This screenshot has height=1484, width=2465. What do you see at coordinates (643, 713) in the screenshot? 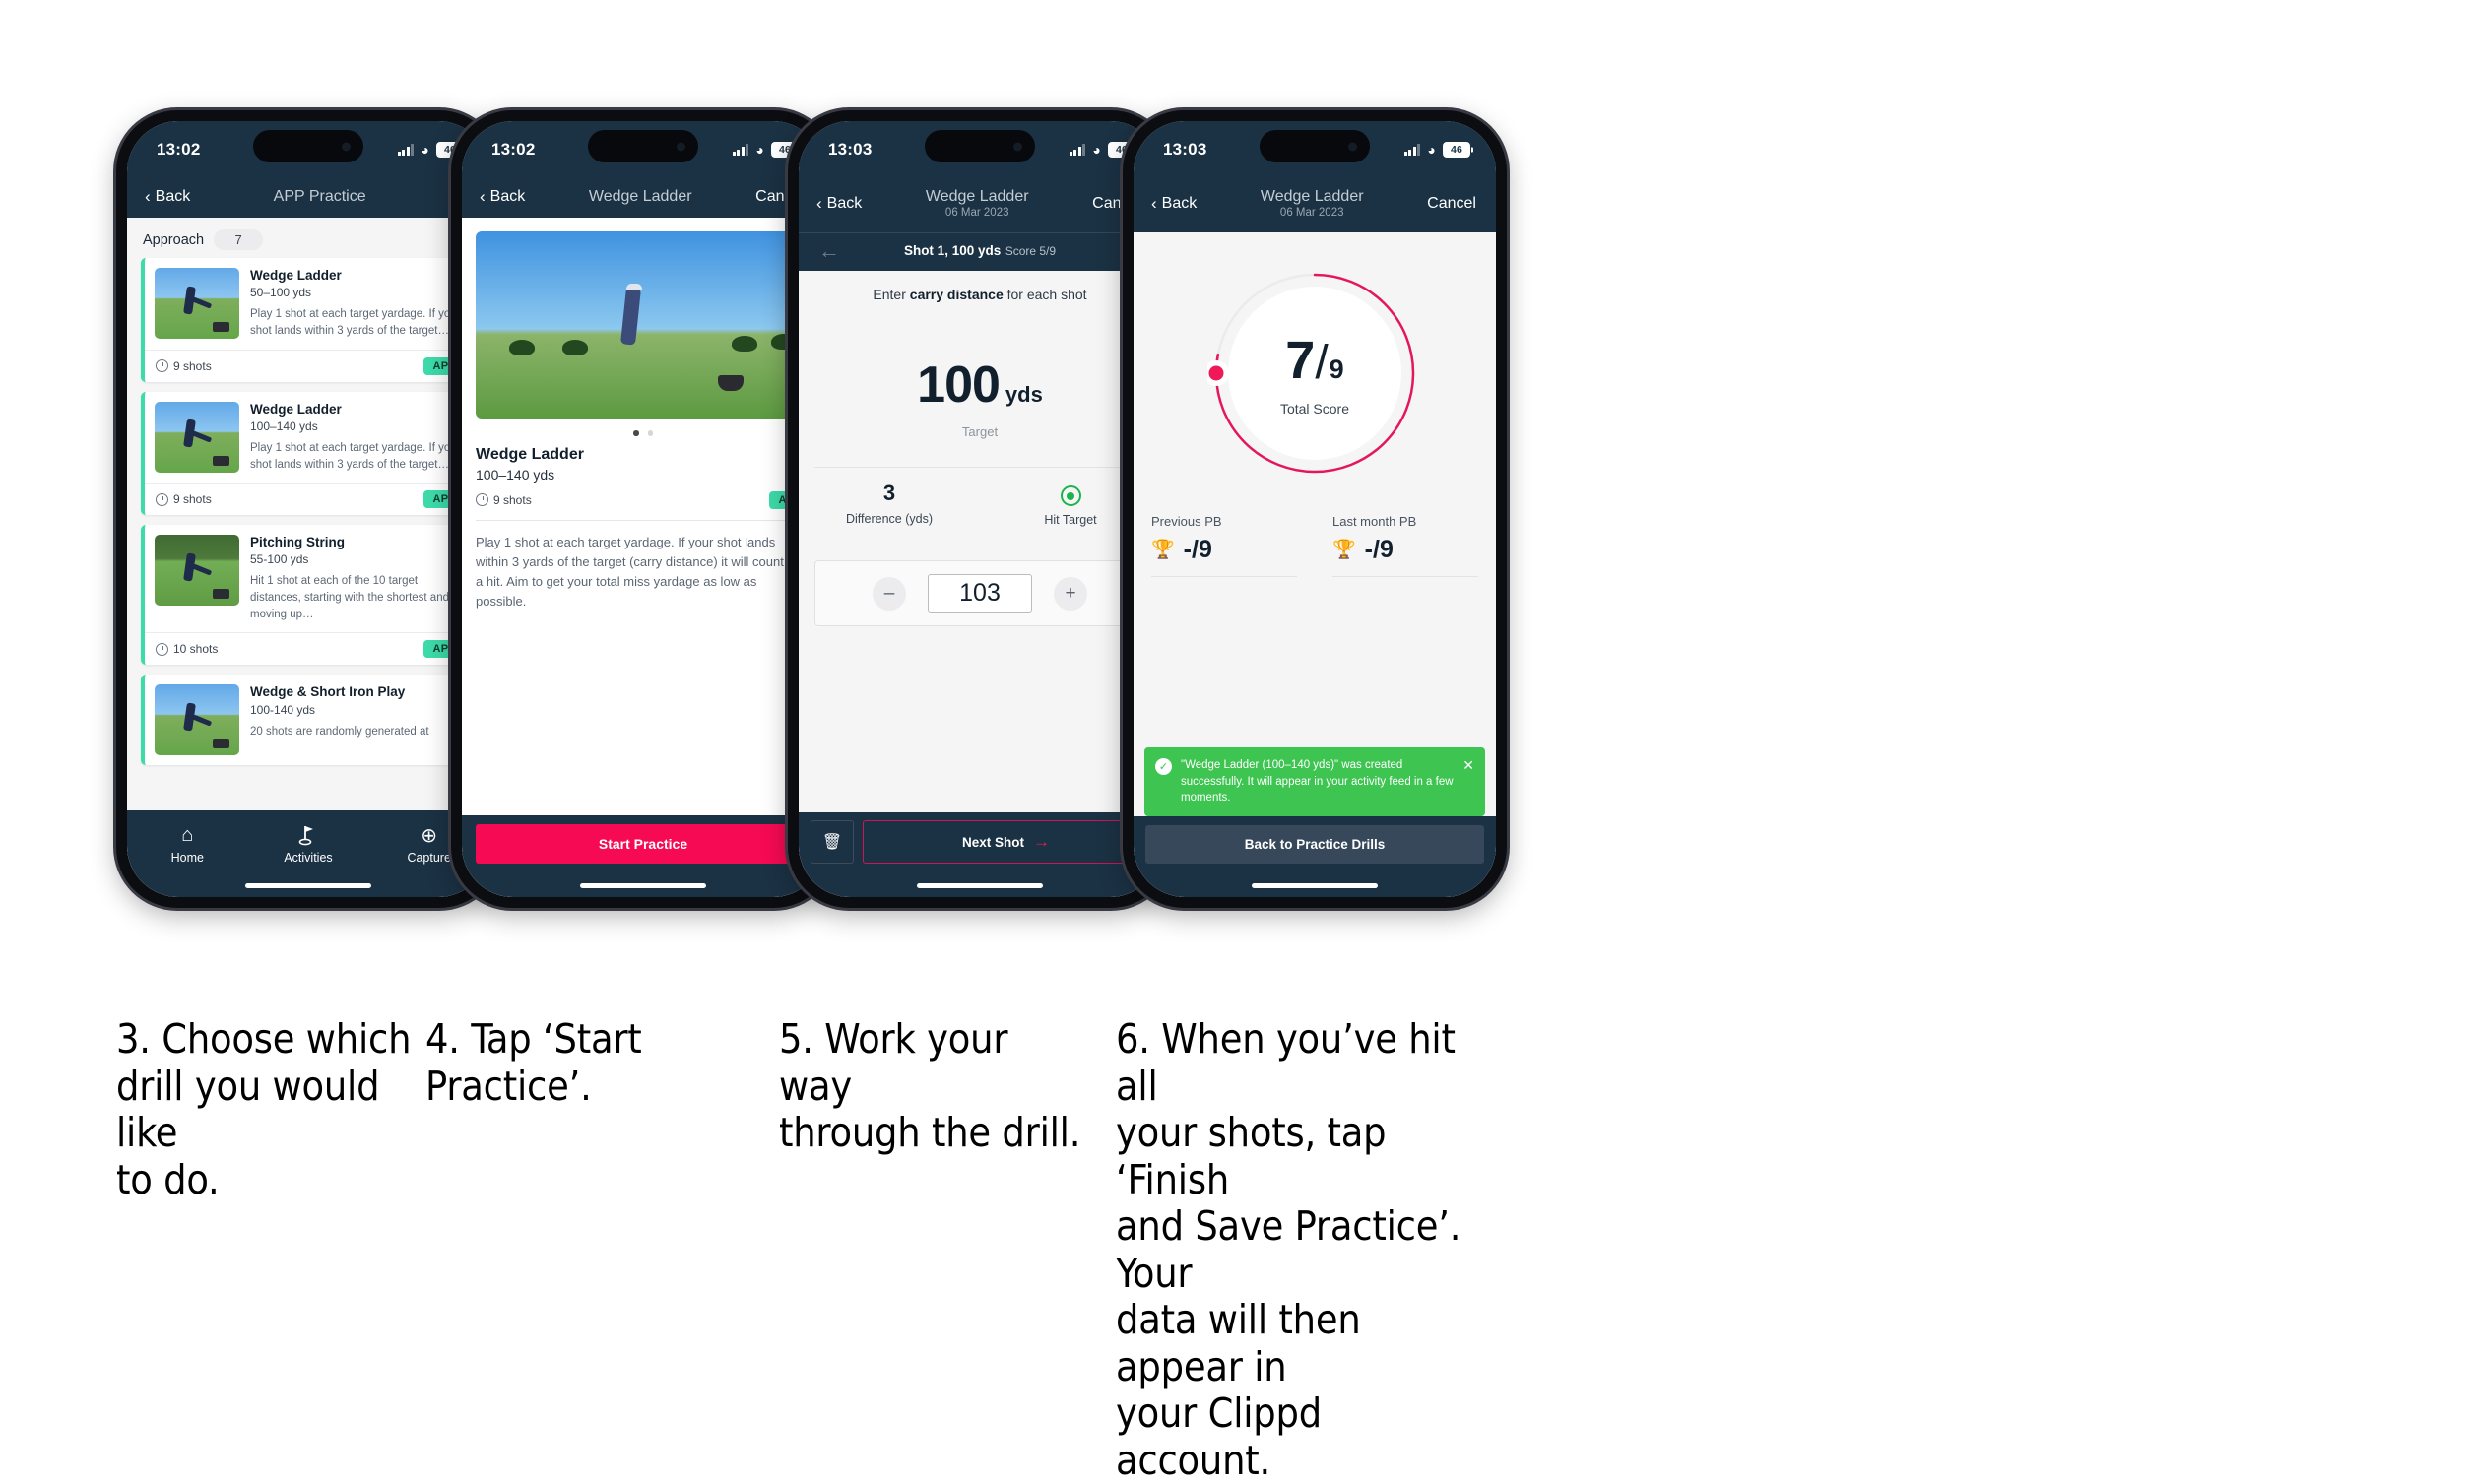
I see `spacer` at bounding box center [643, 713].